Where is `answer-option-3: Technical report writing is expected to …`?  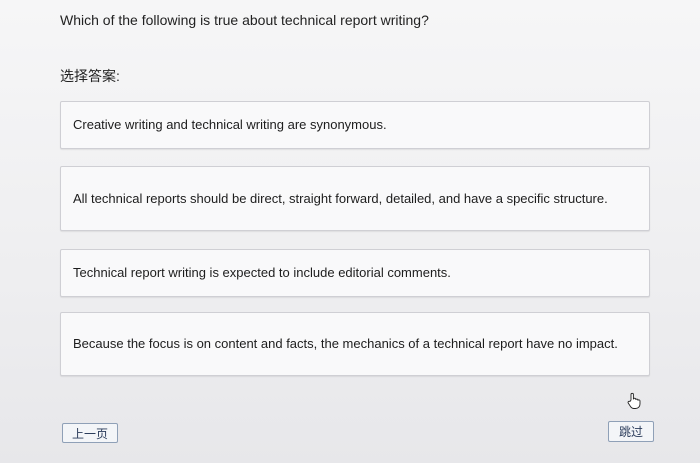
answer-option-3: Technical report writing is expected to … is located at coordinates (355, 273).